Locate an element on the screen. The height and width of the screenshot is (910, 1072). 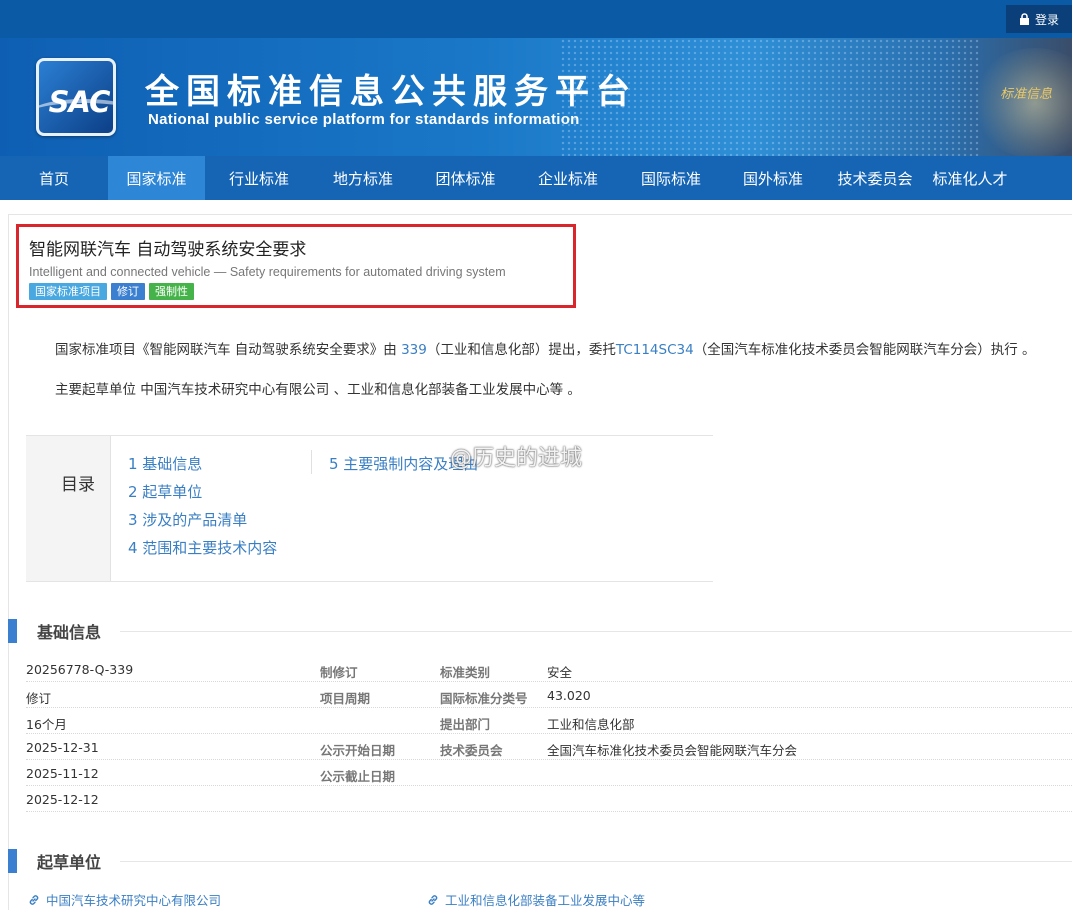
login-button: 登录 is located at coordinates (1039, 19).